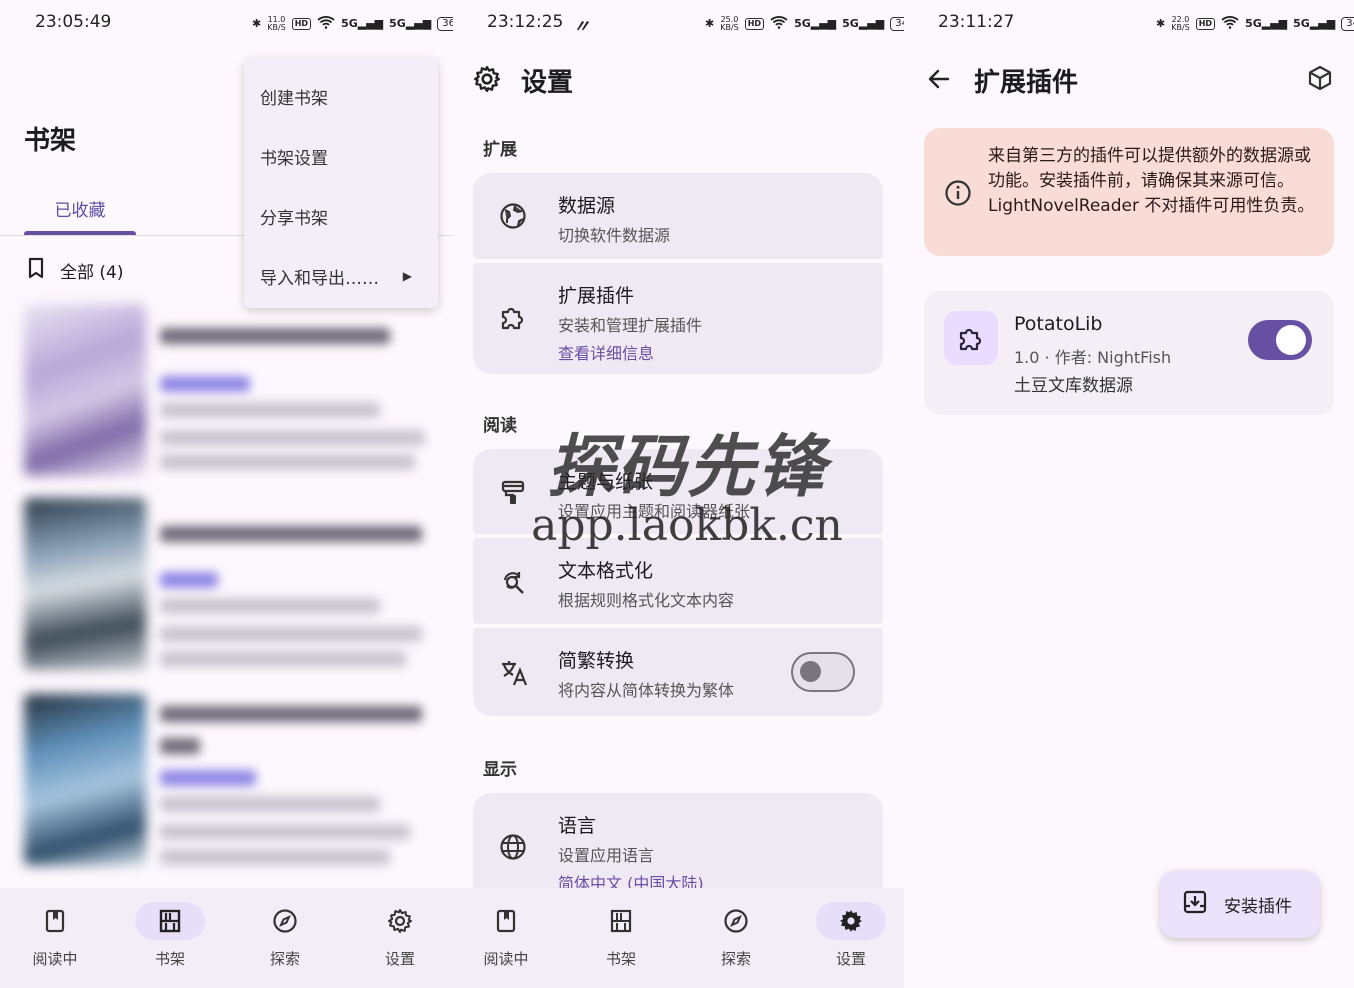 The image size is (1354, 988). What do you see at coordinates (729, 23) in the screenshot?
I see `net-speed: 25.0 KB/S` at bounding box center [729, 23].